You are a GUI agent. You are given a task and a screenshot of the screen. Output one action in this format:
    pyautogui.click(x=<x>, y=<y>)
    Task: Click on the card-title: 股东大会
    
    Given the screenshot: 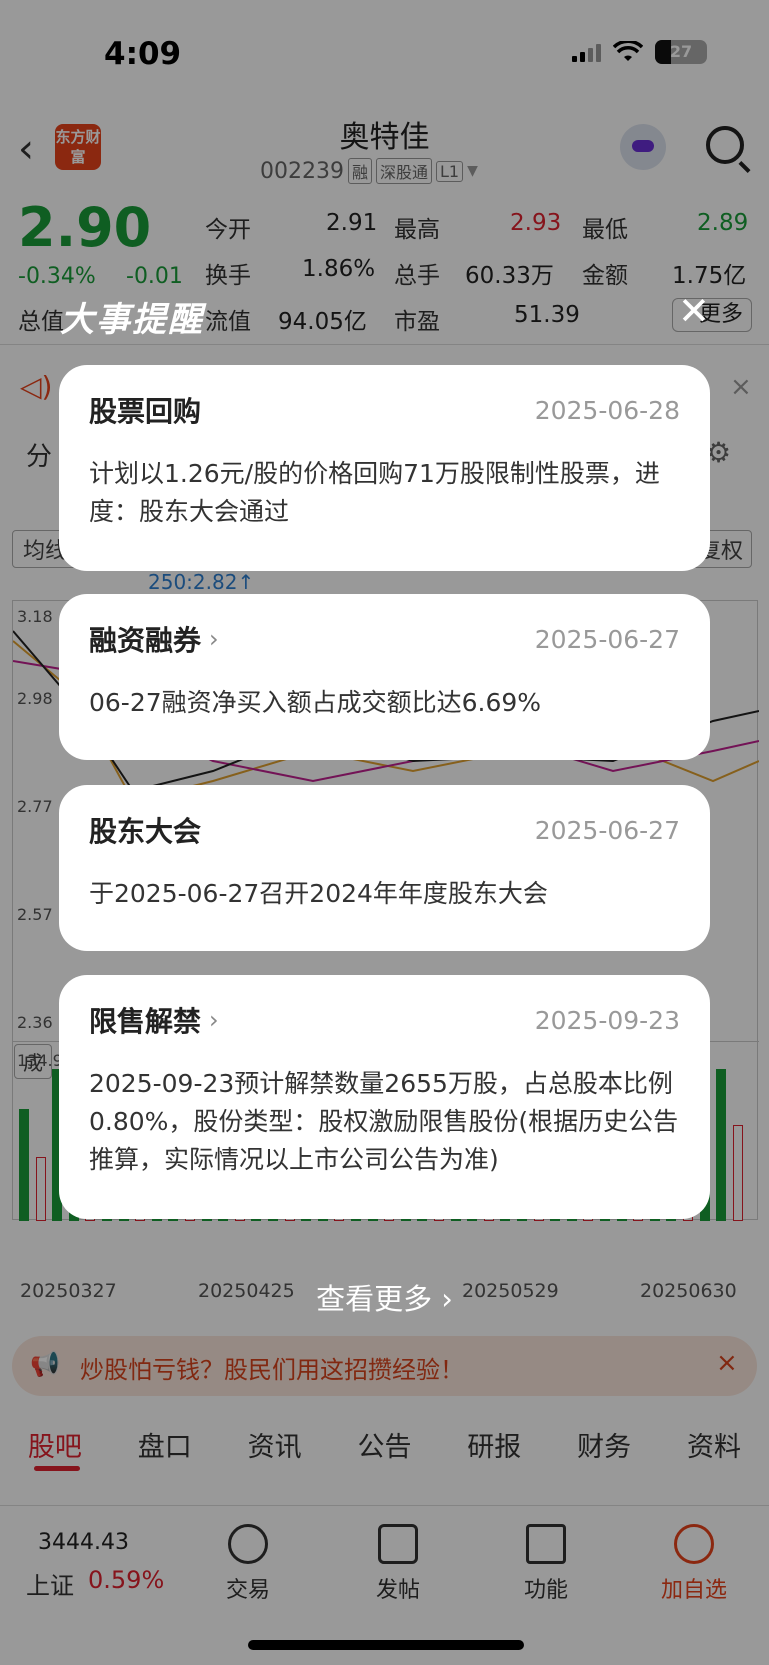 What is the action you would take?
    pyautogui.click(x=145, y=831)
    